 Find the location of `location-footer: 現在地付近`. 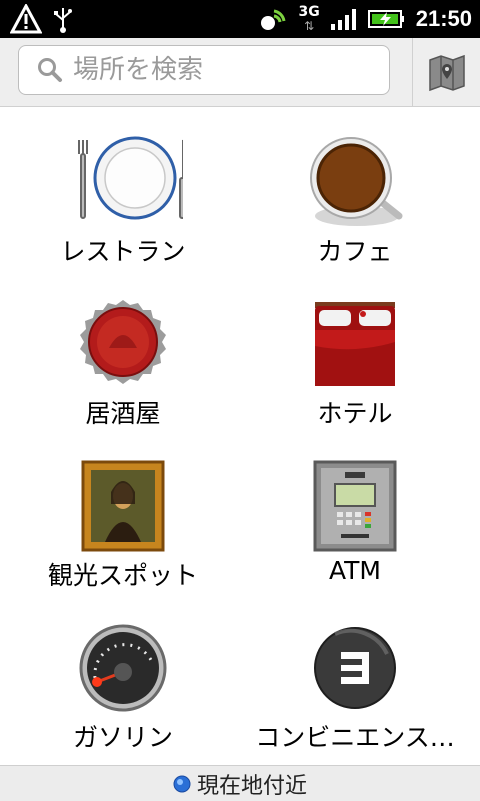

location-footer: 現在地付近 is located at coordinates (240, 783).